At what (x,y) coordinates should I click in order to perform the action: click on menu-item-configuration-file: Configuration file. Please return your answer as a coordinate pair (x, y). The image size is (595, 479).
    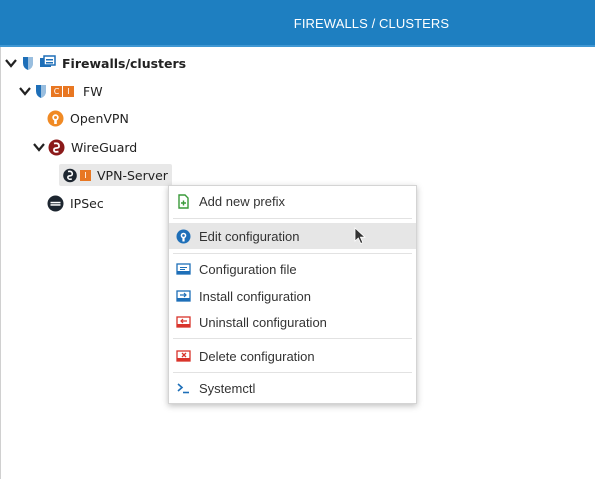
    Looking at the image, I should click on (292, 269).